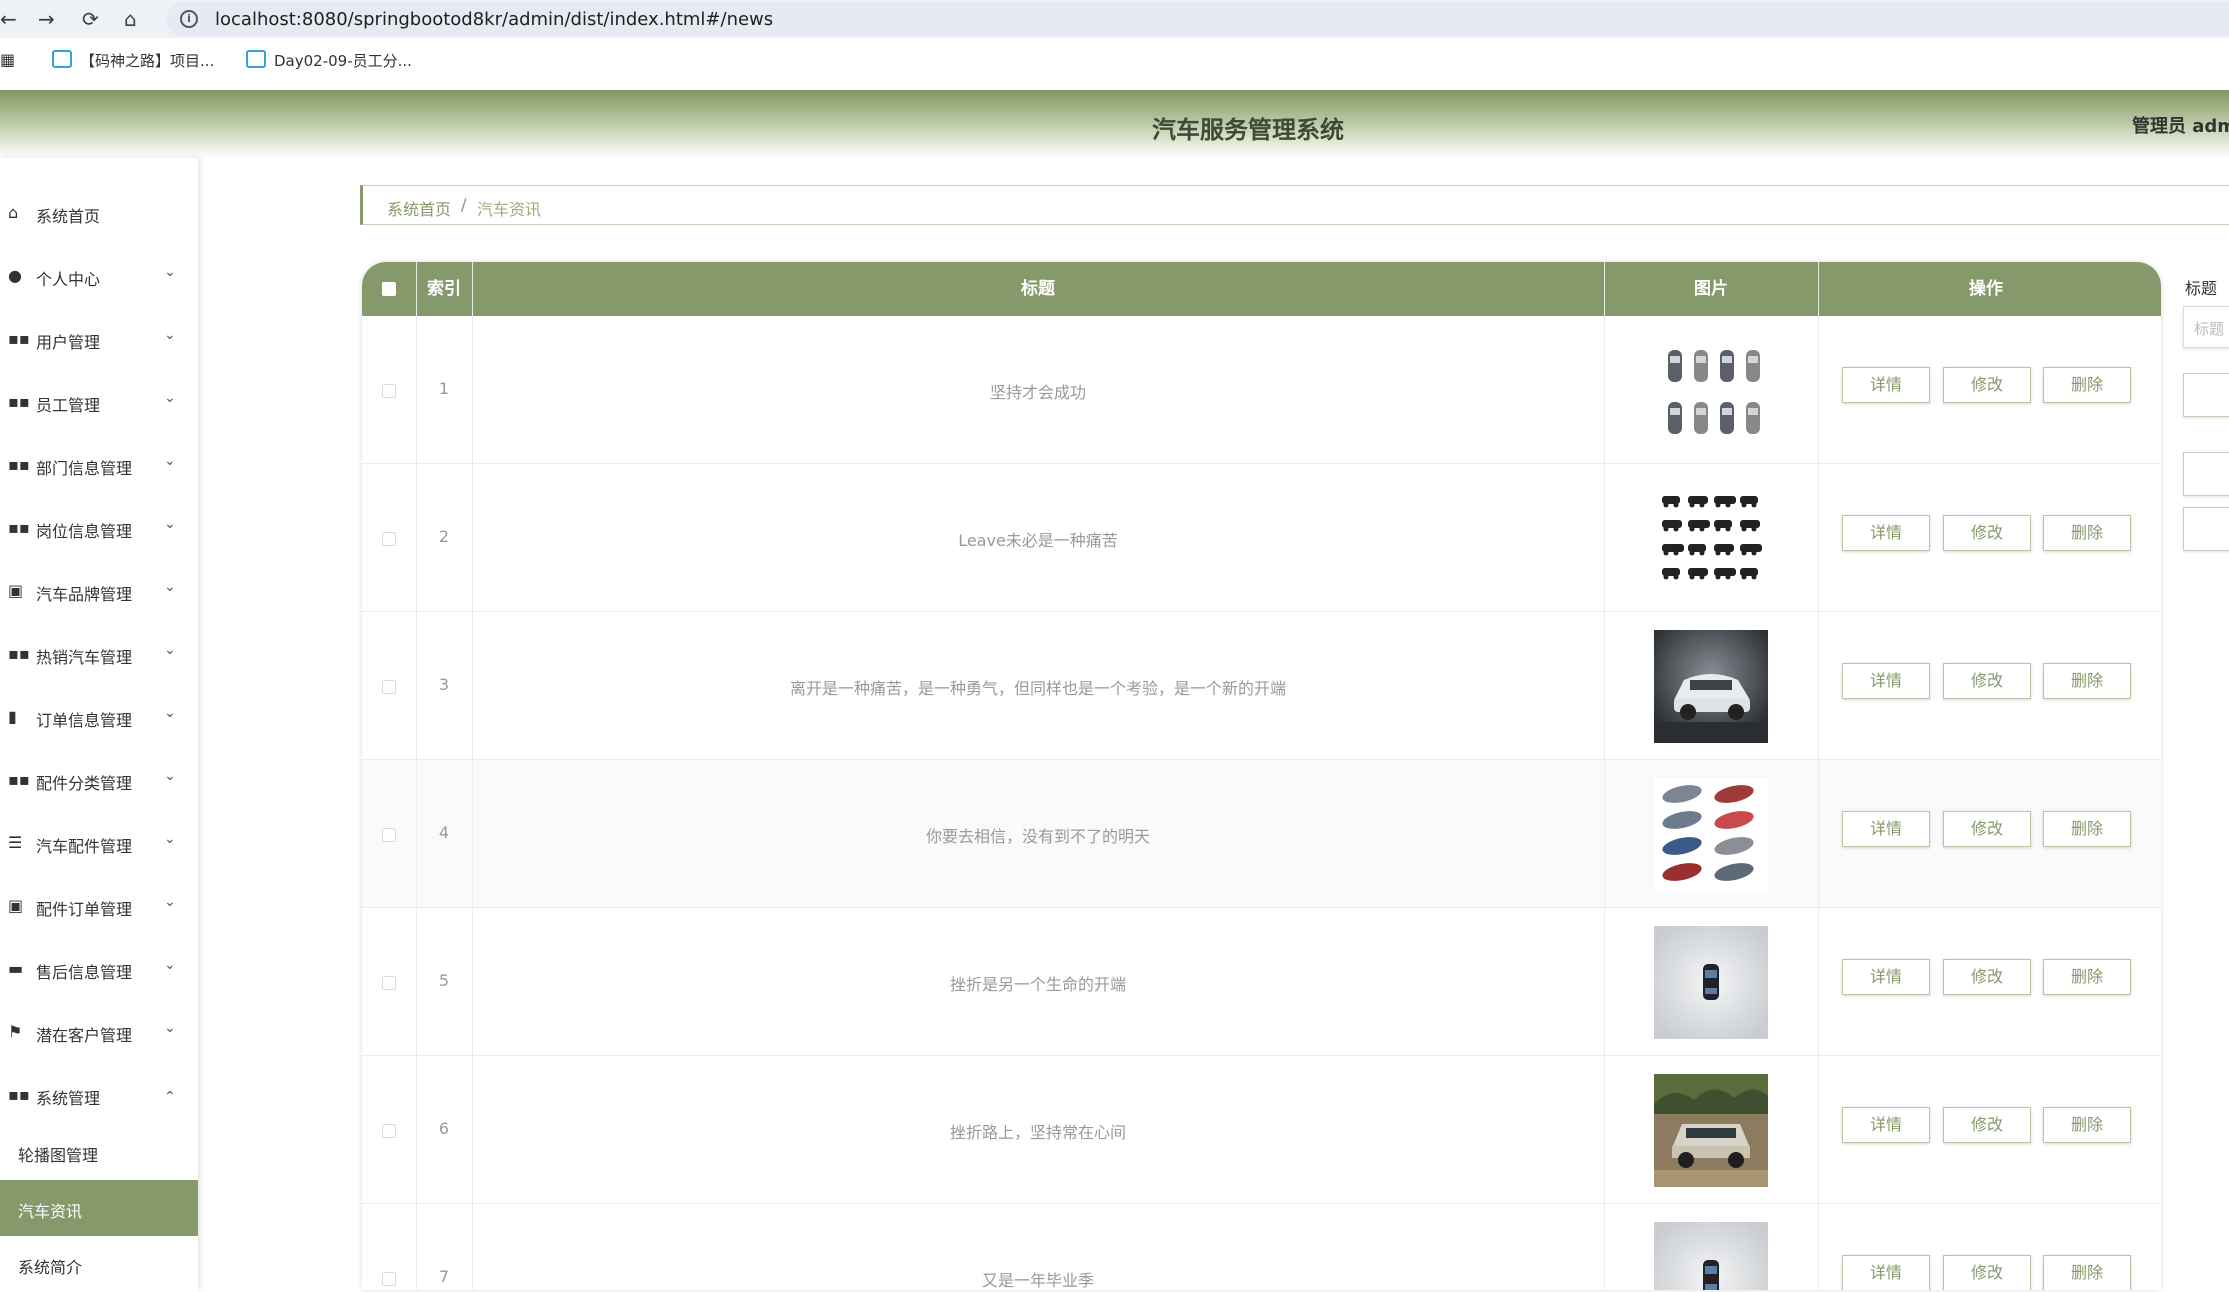  What do you see at coordinates (99, 717) in the screenshot?
I see `sidebar-item-orders: ▮ 订单信息管理 ⌄` at bounding box center [99, 717].